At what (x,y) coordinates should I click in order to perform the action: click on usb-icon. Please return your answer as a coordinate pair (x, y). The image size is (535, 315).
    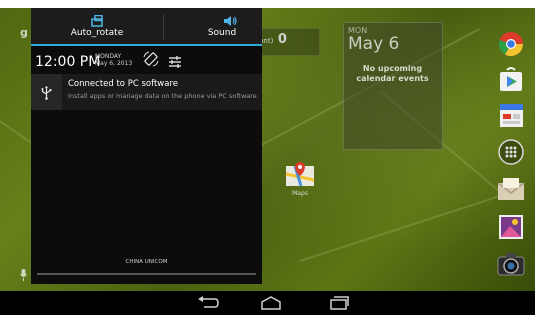
    Looking at the image, I should click on (46, 92).